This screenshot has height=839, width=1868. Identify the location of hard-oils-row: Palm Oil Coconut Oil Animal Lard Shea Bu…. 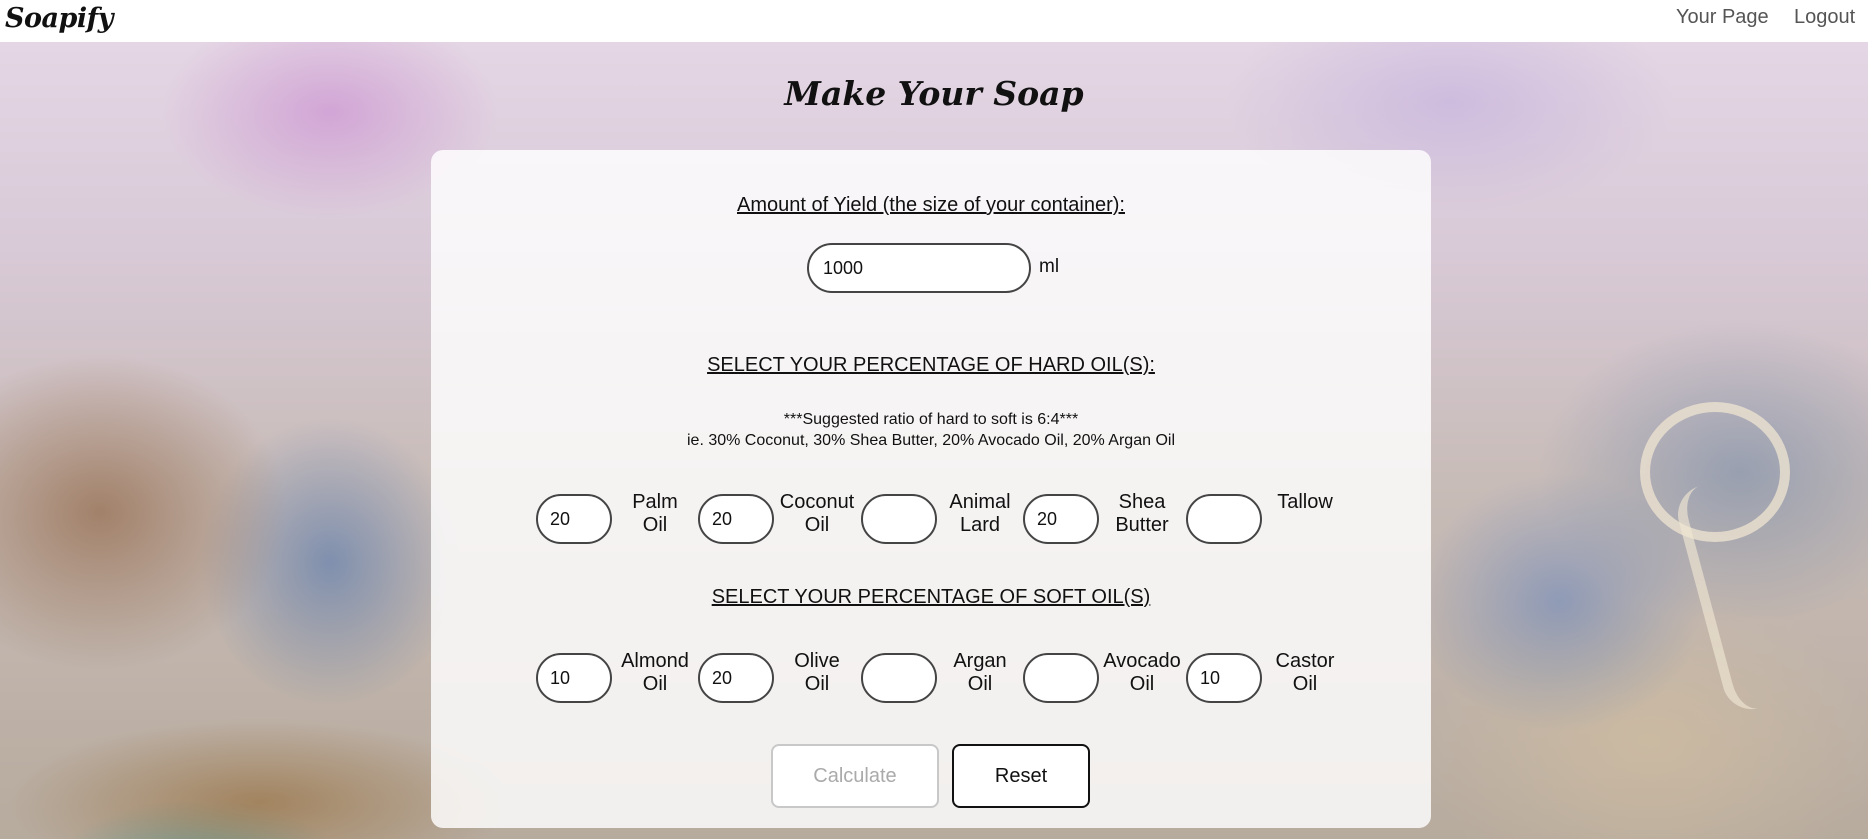
(934, 521).